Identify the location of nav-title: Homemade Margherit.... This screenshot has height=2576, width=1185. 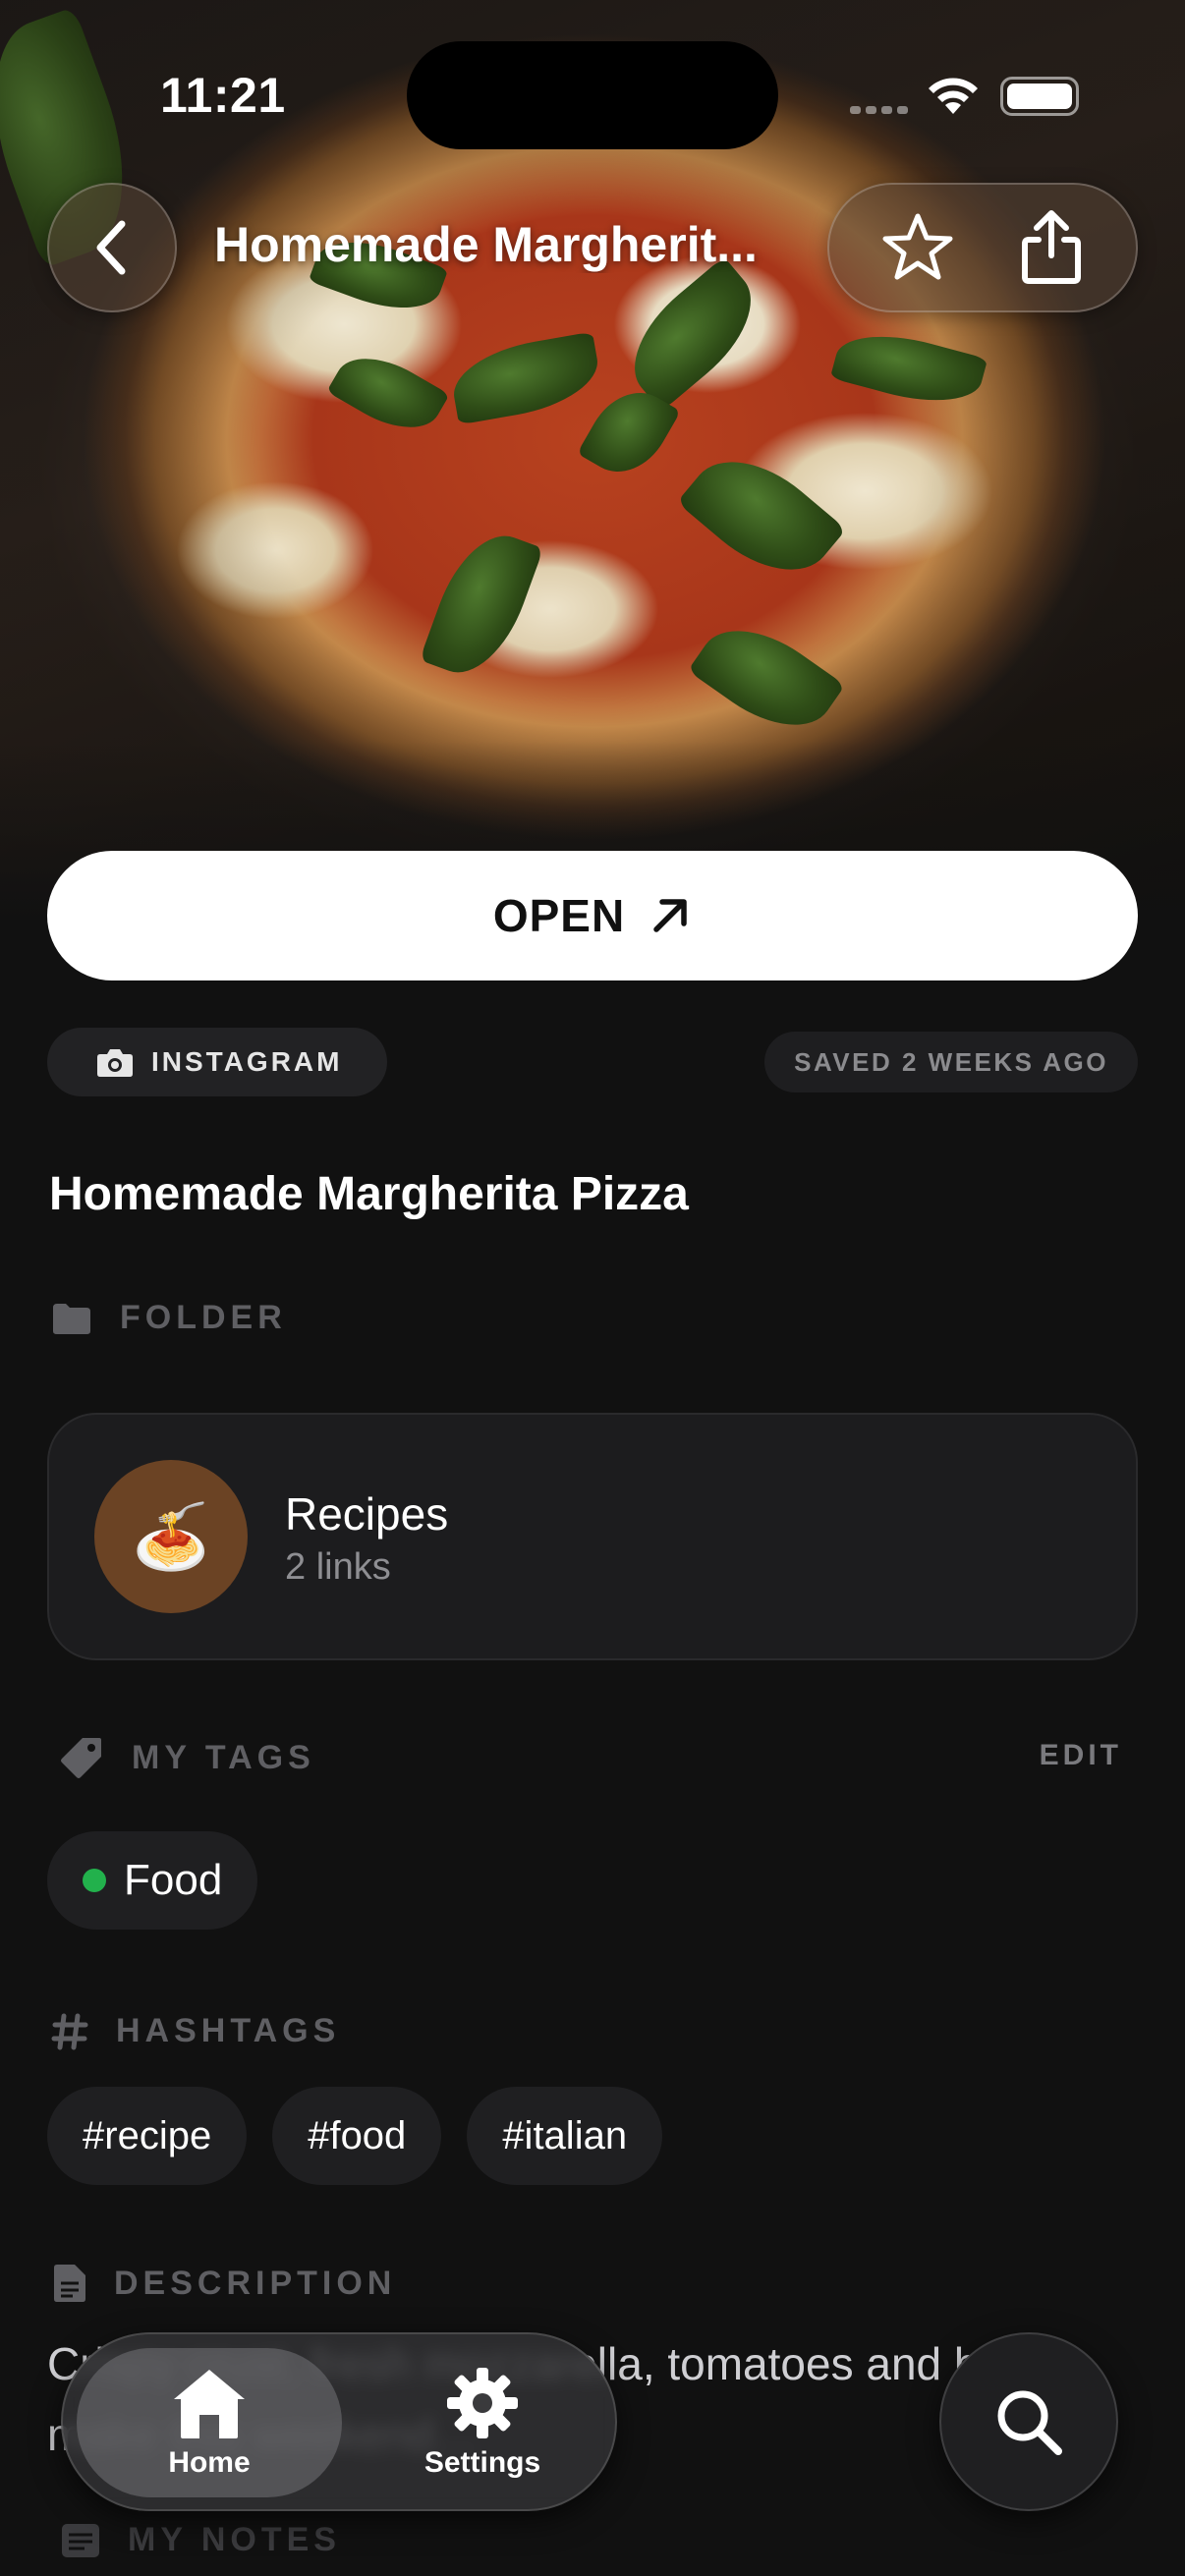
(486, 244).